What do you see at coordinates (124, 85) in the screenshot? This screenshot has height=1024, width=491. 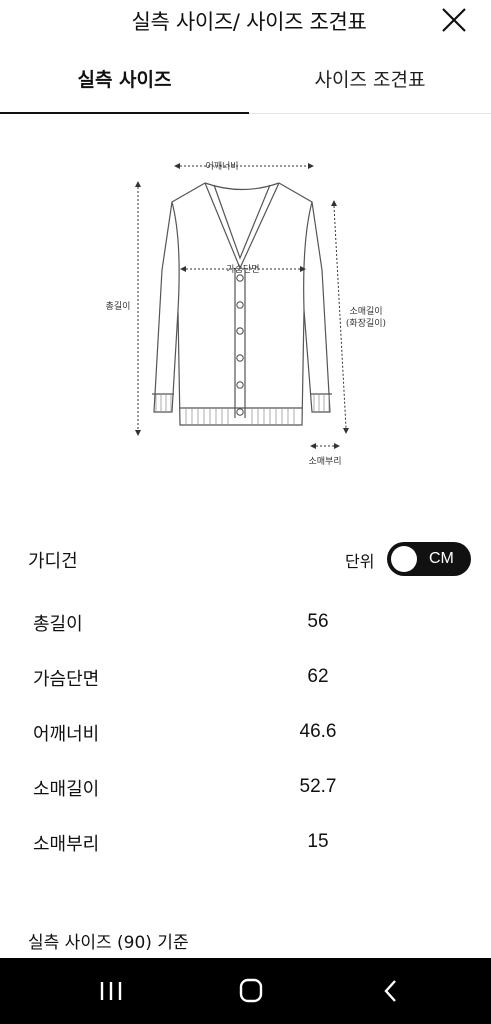 I see `tab-actual-size: 실측 사이즈` at bounding box center [124, 85].